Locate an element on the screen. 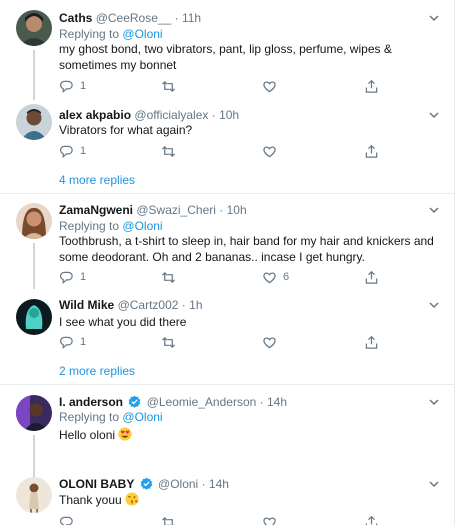  tweet-header: OLONI BABY @Oloni · 14h is located at coordinates (144, 484).